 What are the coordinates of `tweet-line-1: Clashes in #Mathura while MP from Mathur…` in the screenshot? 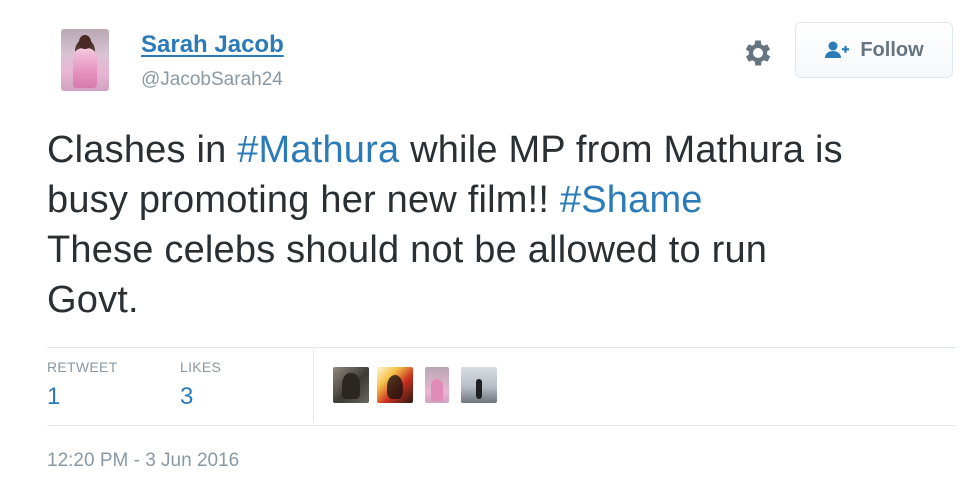 It's located at (502, 150).